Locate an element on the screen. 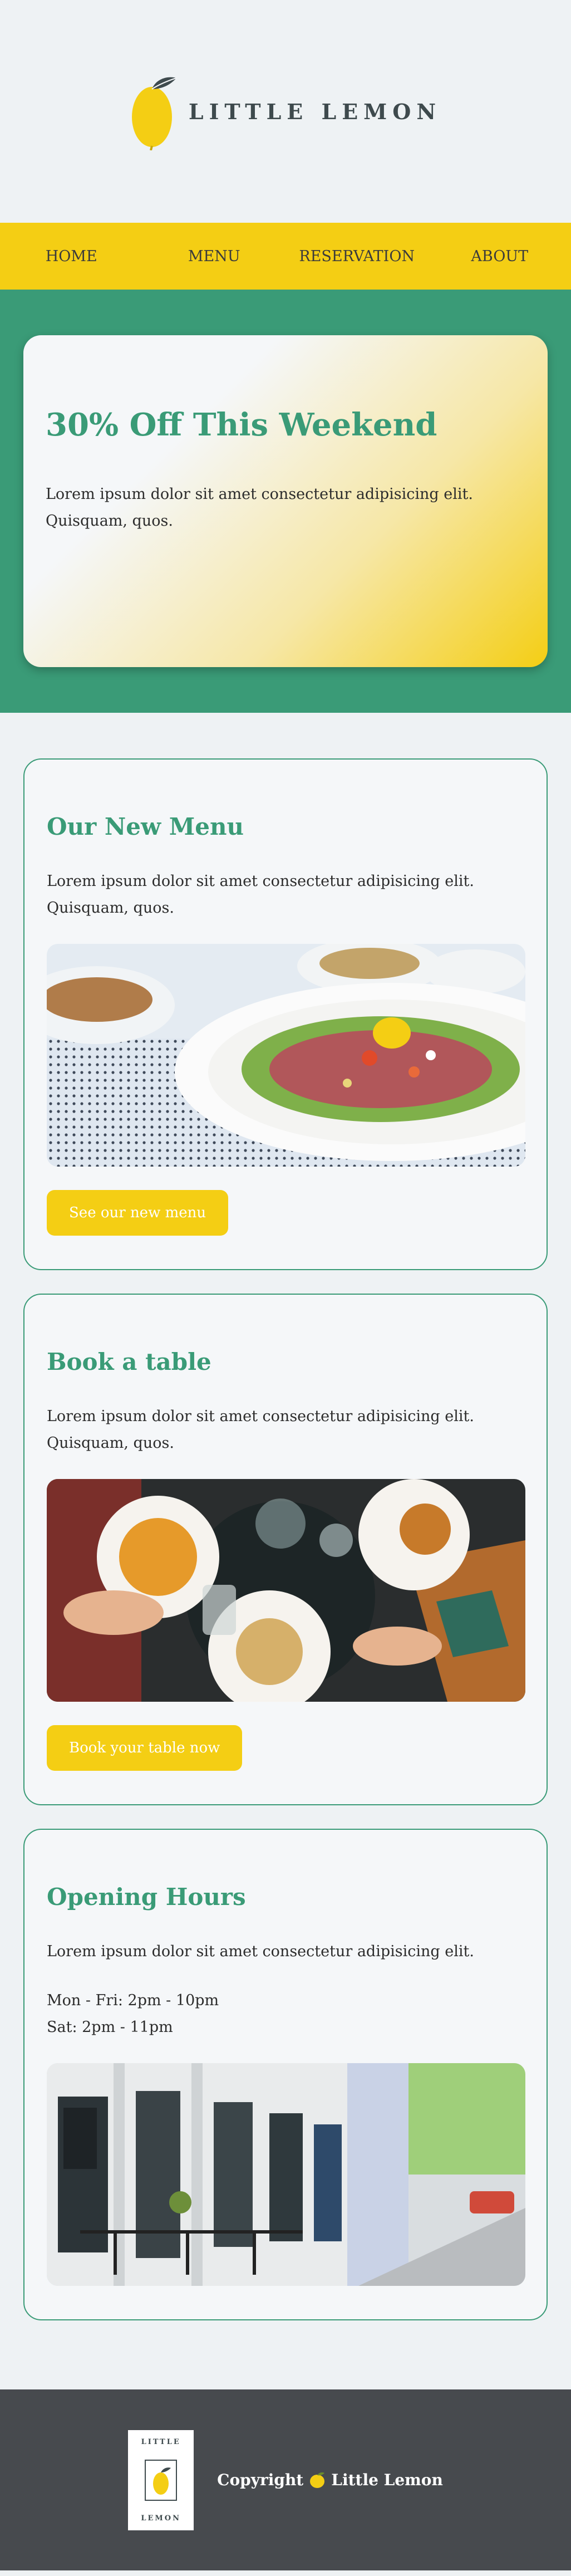 Image resolution: width=571 pixels, height=2576 pixels. site-footer: LITTLE LEMON Copyright Little Lemon is located at coordinates (285, 2479).